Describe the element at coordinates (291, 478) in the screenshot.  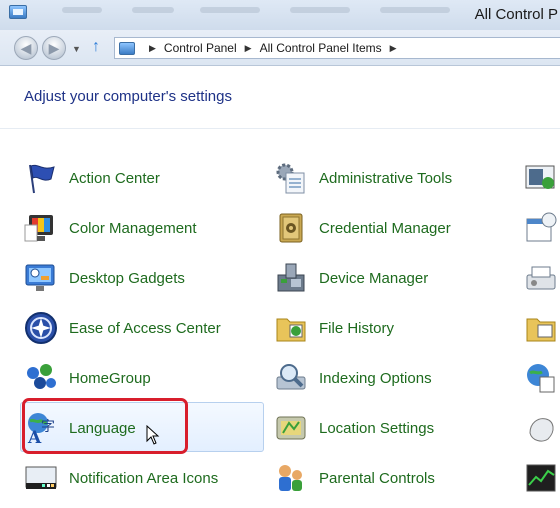
I see `parental-controls-icon` at that location.